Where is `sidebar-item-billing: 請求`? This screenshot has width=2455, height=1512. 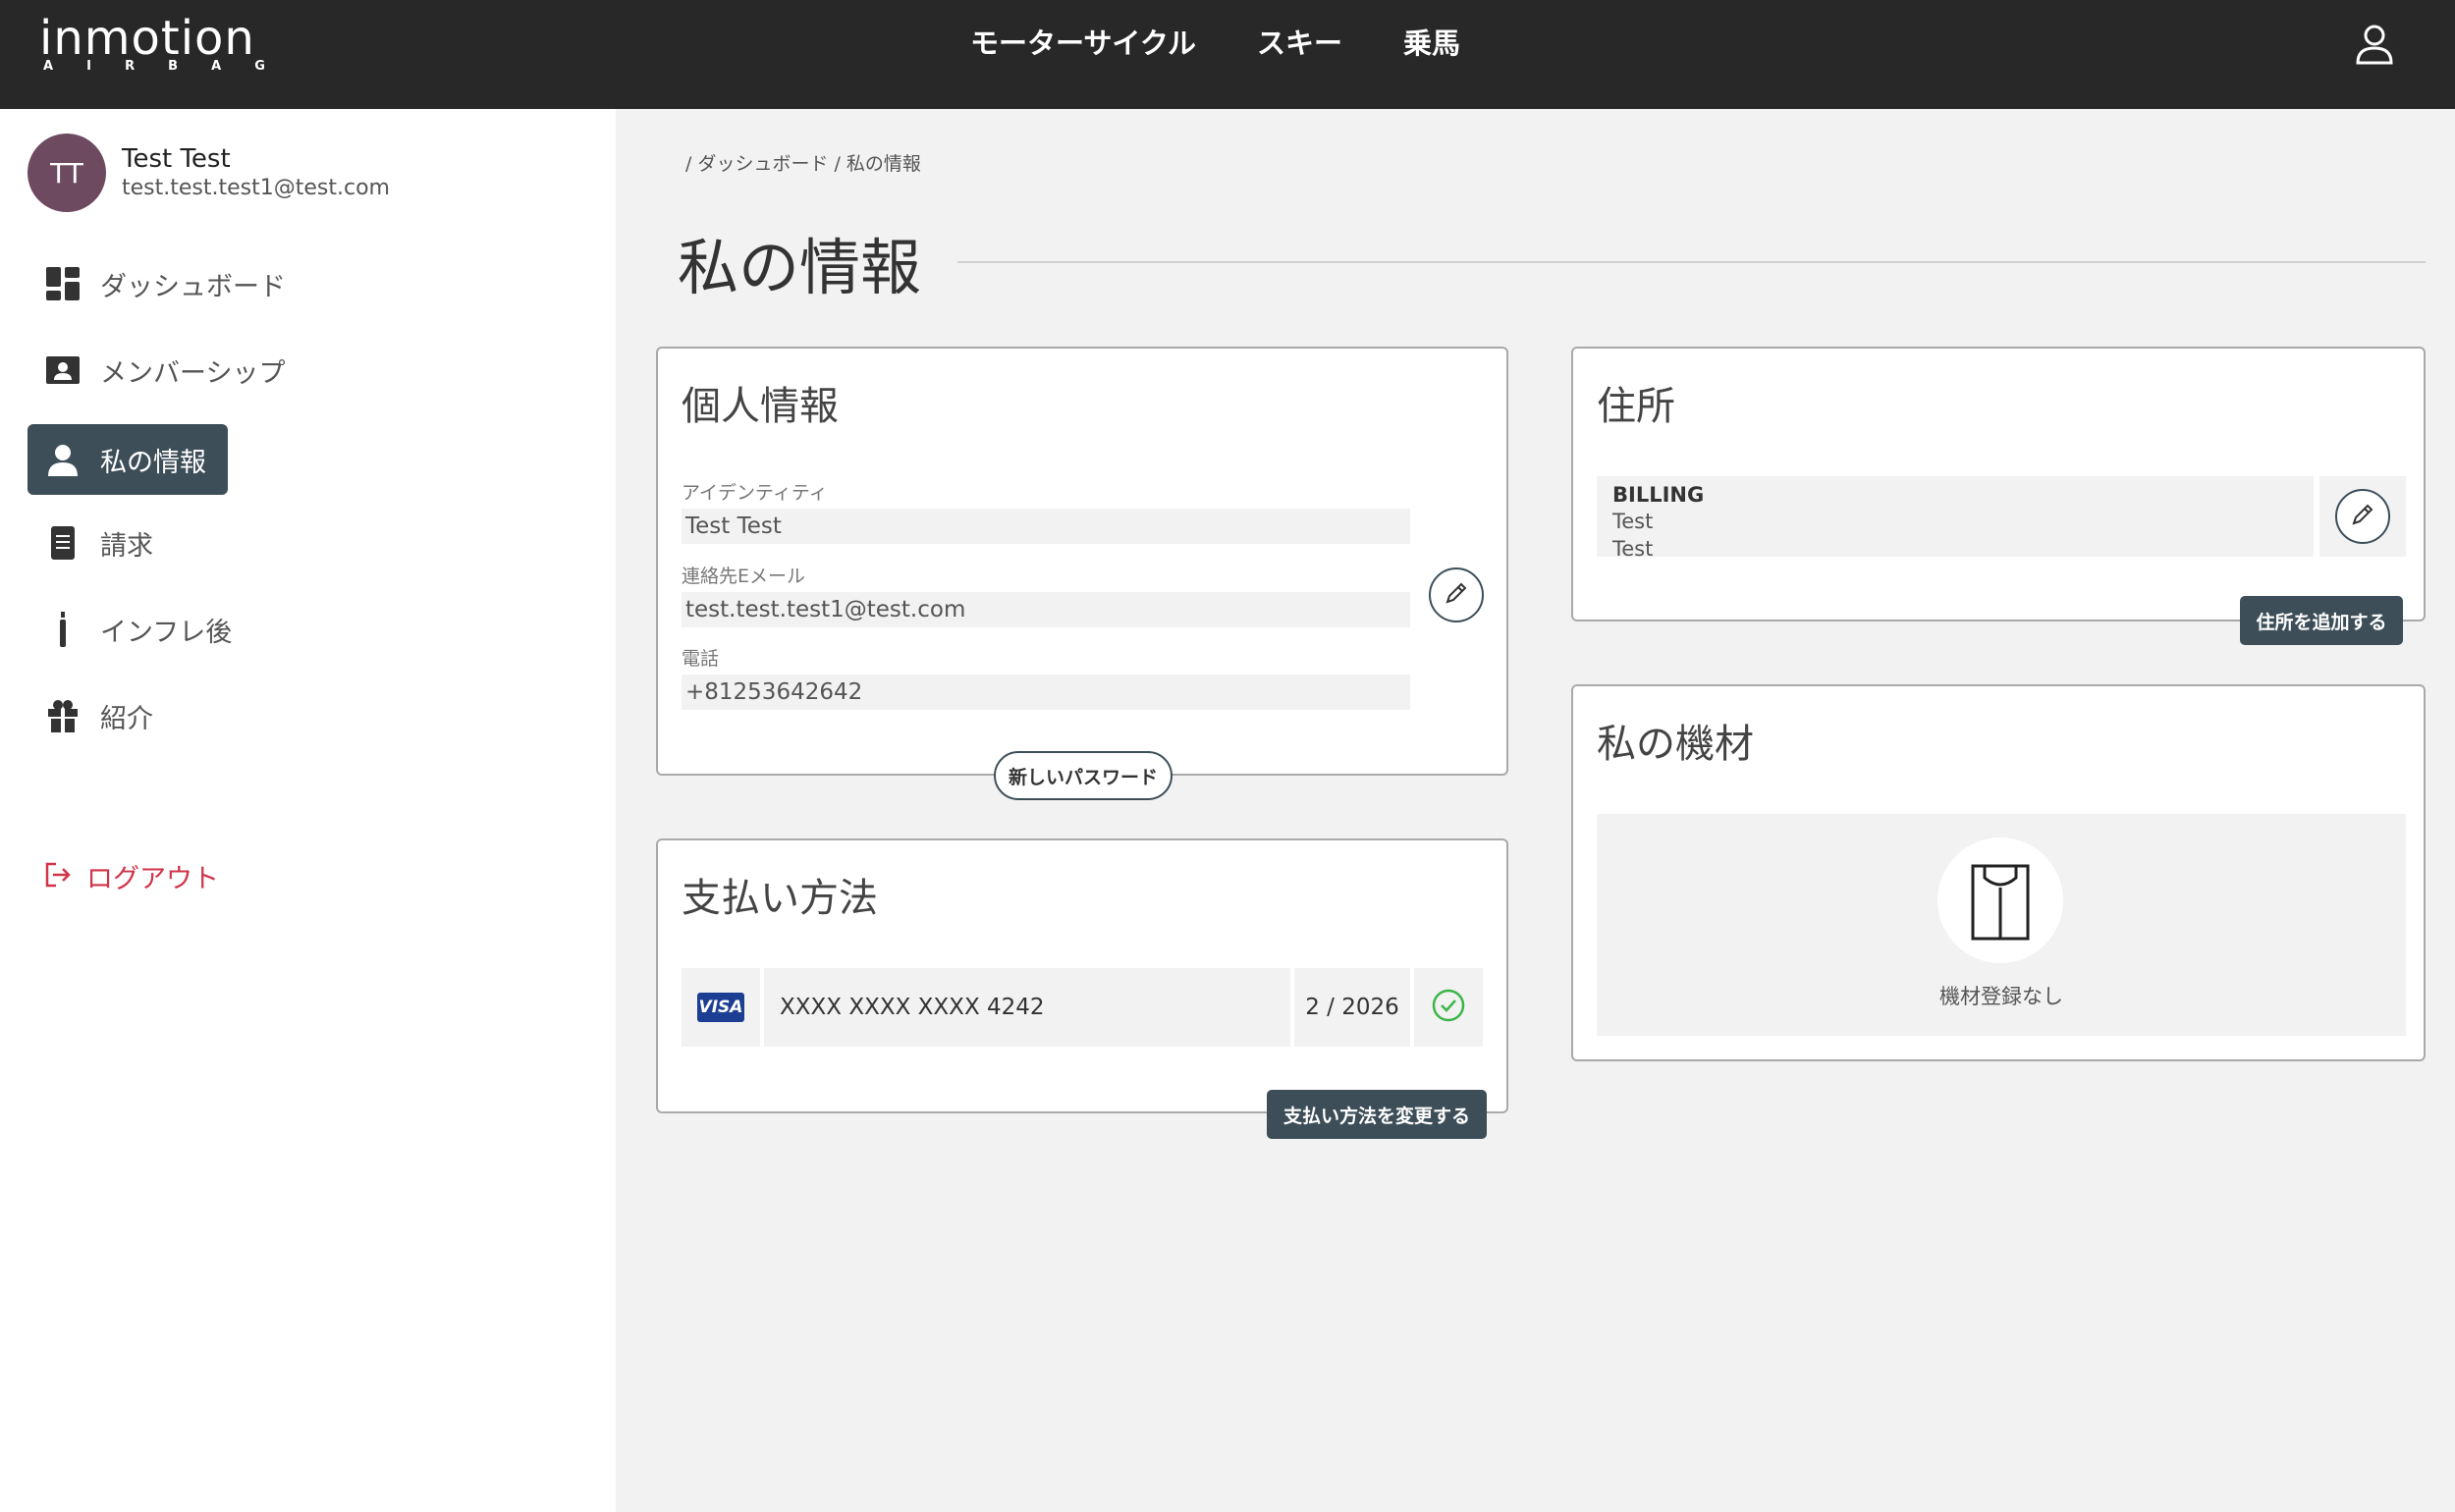
sidebar-item-billing: 請求 is located at coordinates (184, 543).